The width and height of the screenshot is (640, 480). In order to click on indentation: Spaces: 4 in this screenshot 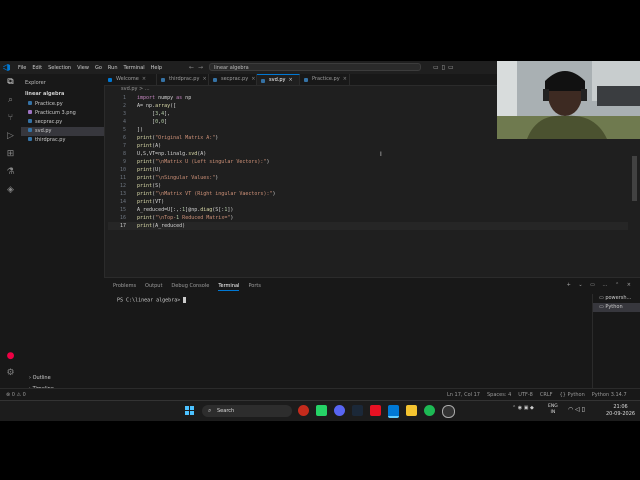, I will do `click(499, 395)`.